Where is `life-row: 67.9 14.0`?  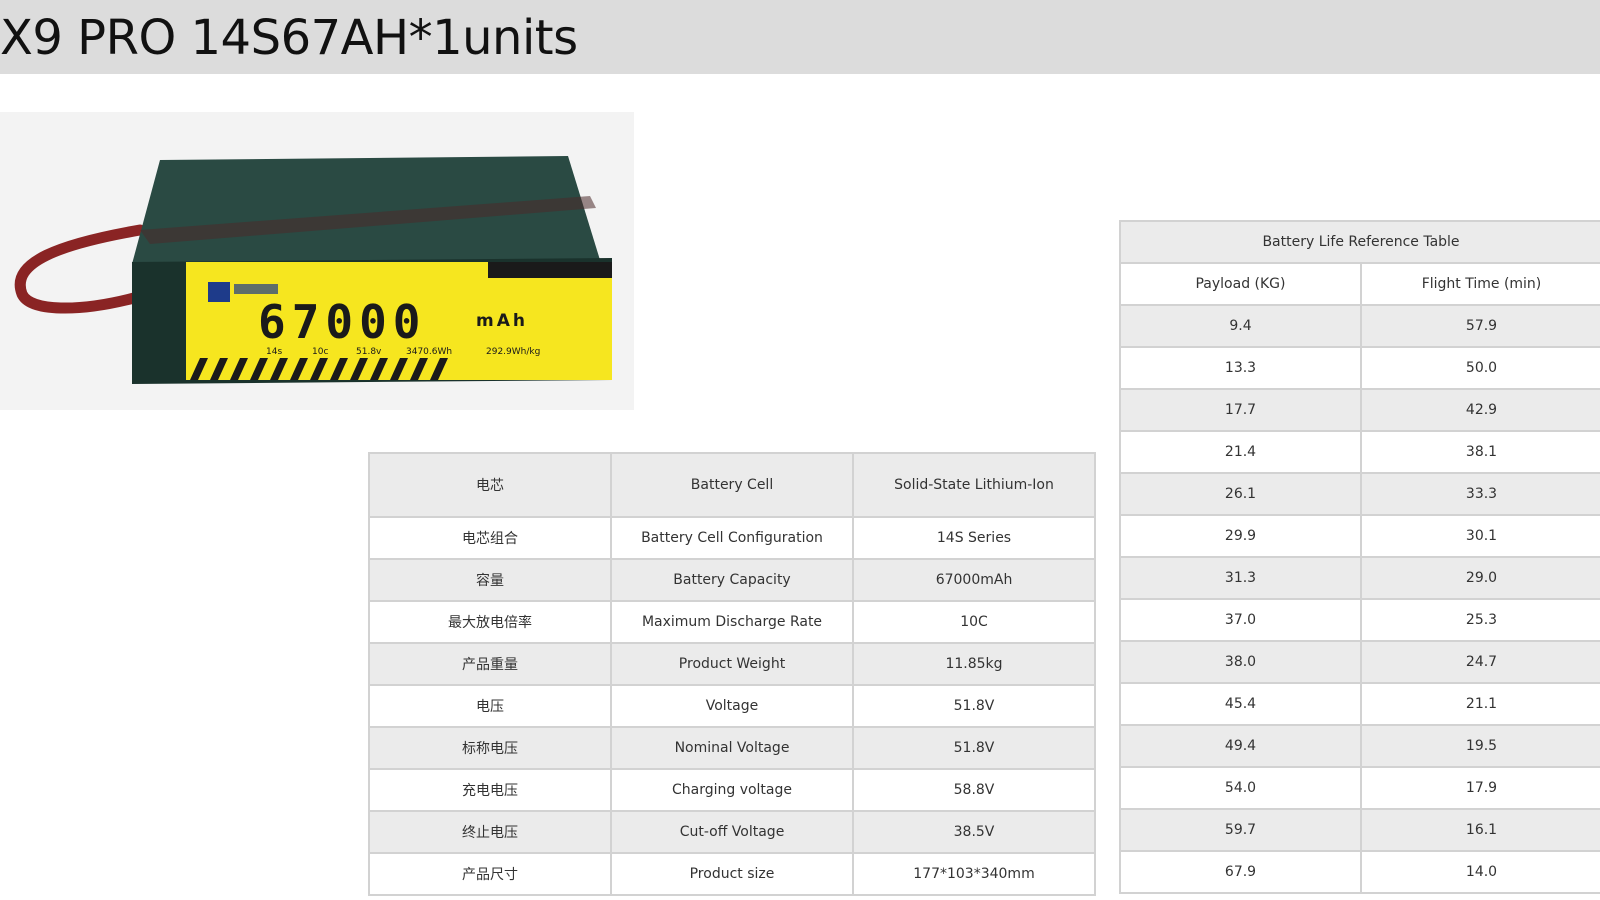 life-row: 67.9 14.0 is located at coordinates (1359, 872).